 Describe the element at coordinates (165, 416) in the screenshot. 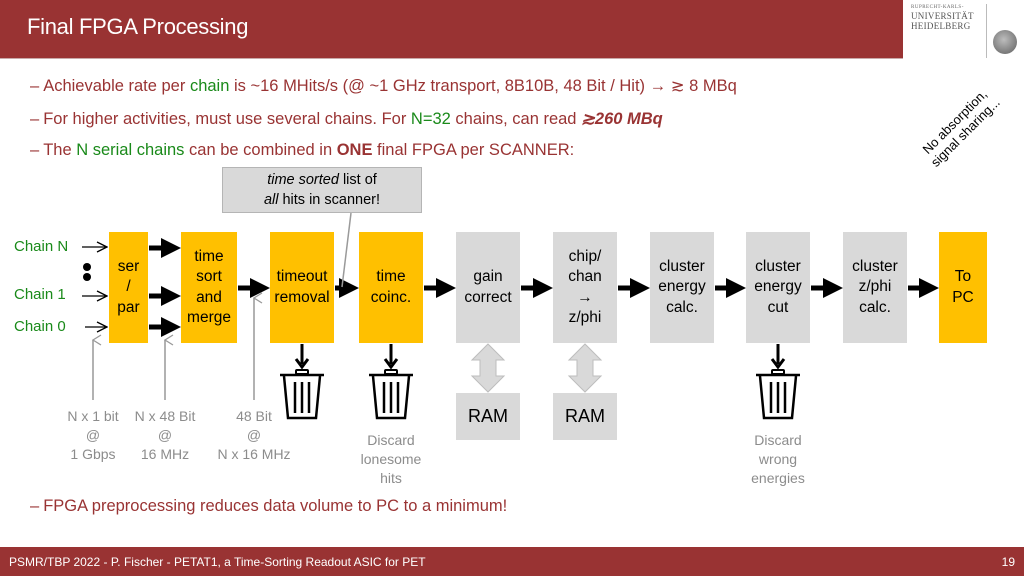

I see `note-line: N x 48 Bit` at that location.